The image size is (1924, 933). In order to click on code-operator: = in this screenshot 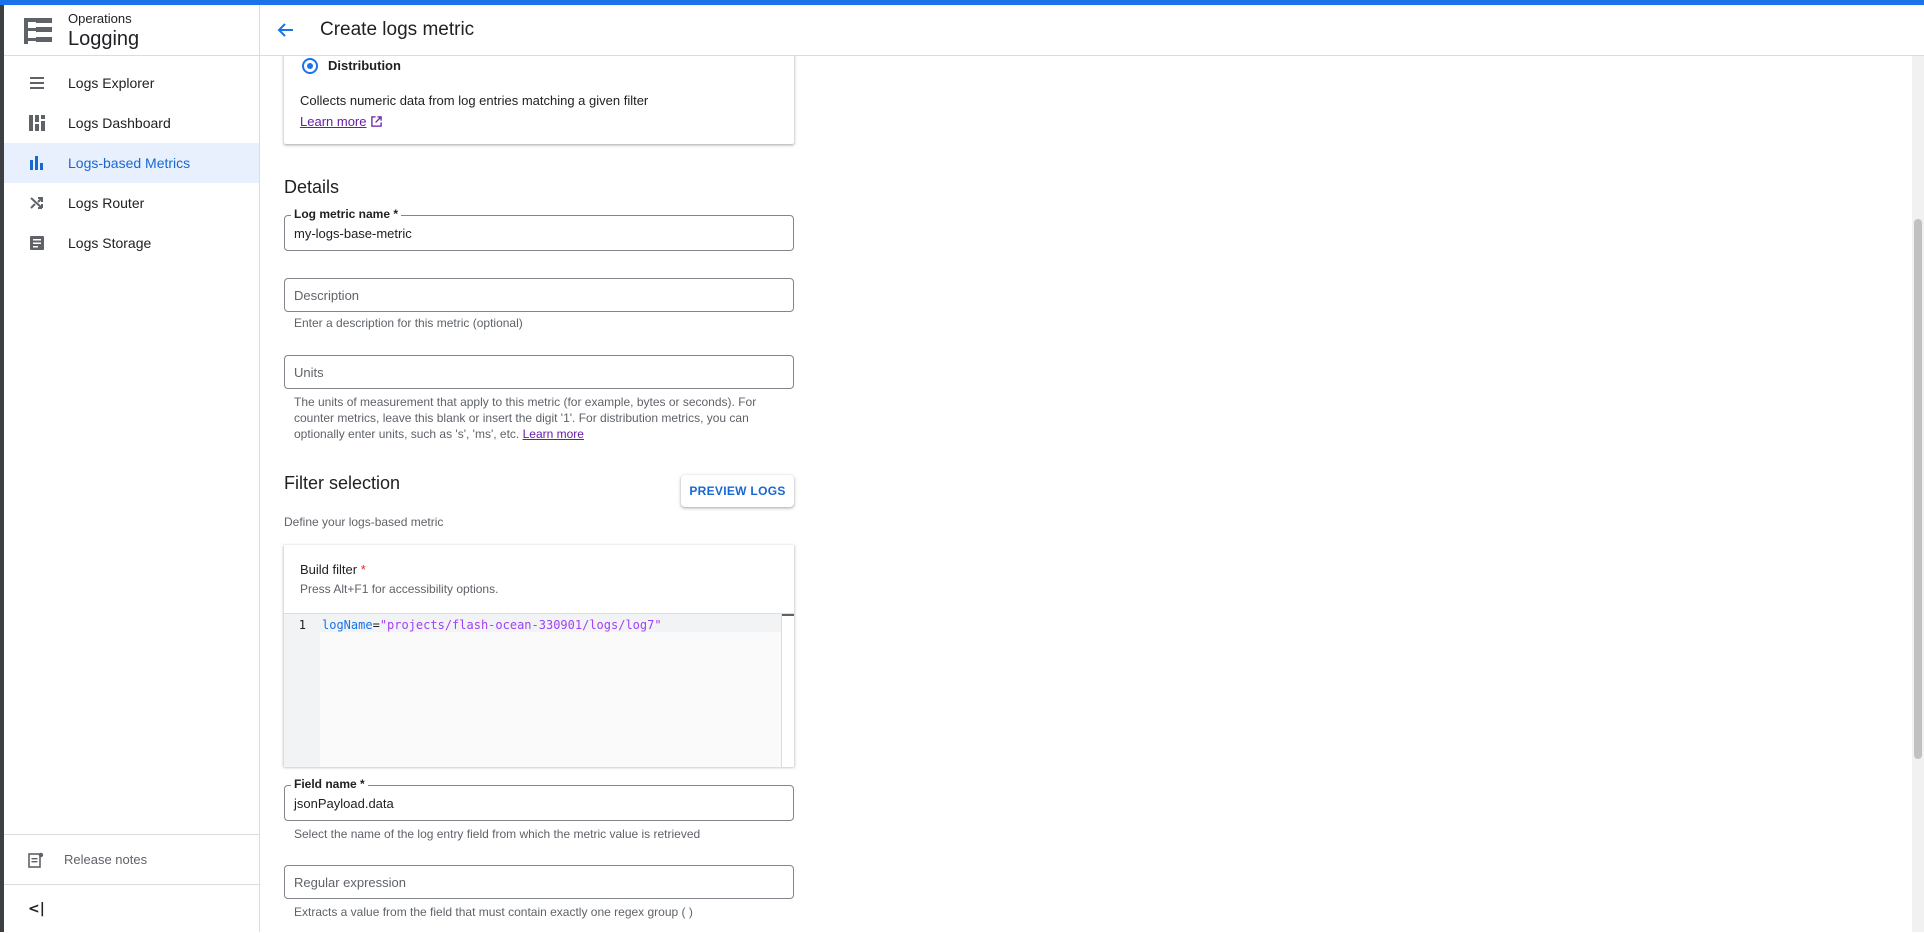, I will do `click(376, 625)`.